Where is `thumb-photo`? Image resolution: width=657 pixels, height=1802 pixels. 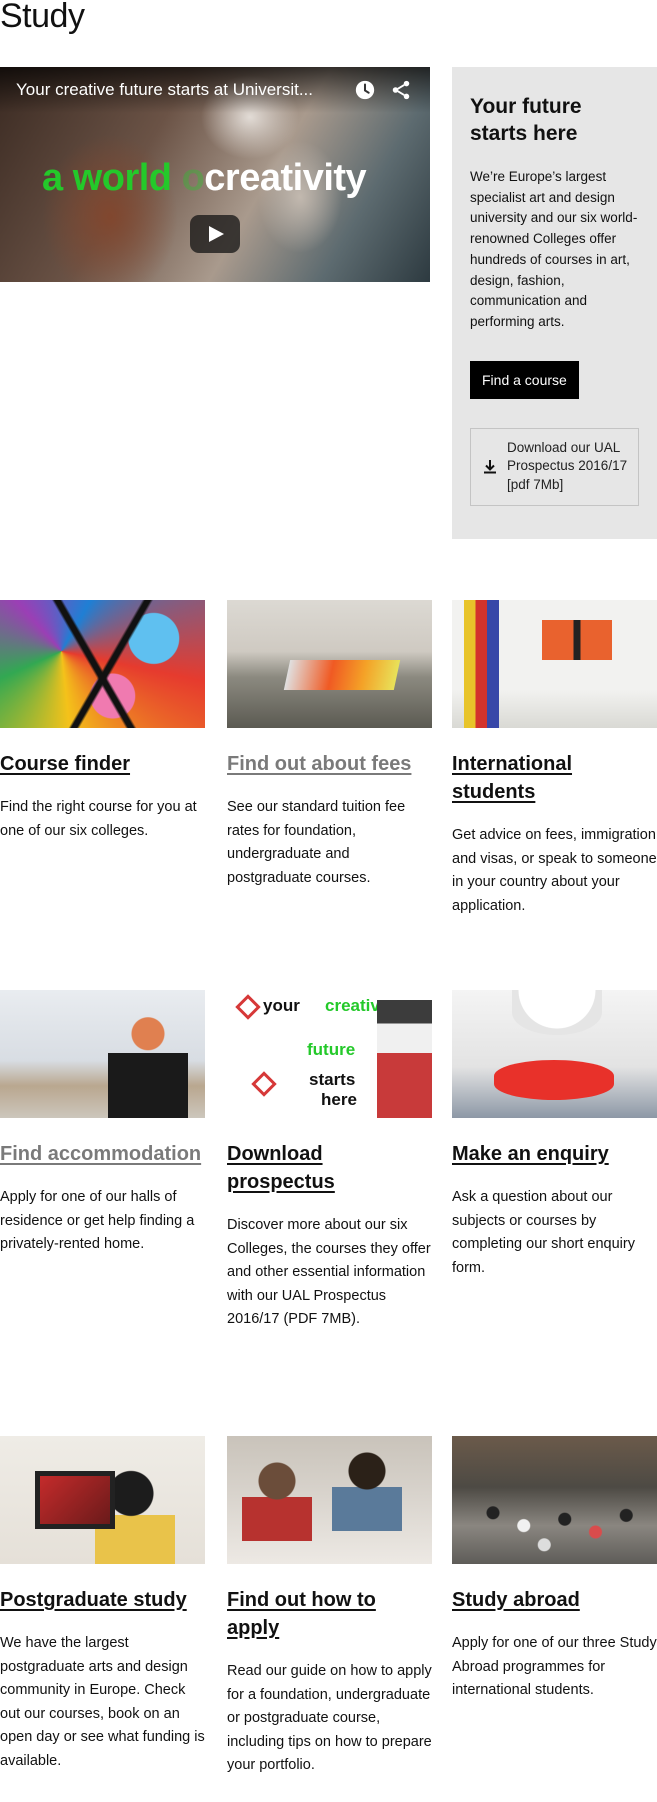
thumb-photo is located at coordinates (404, 1059).